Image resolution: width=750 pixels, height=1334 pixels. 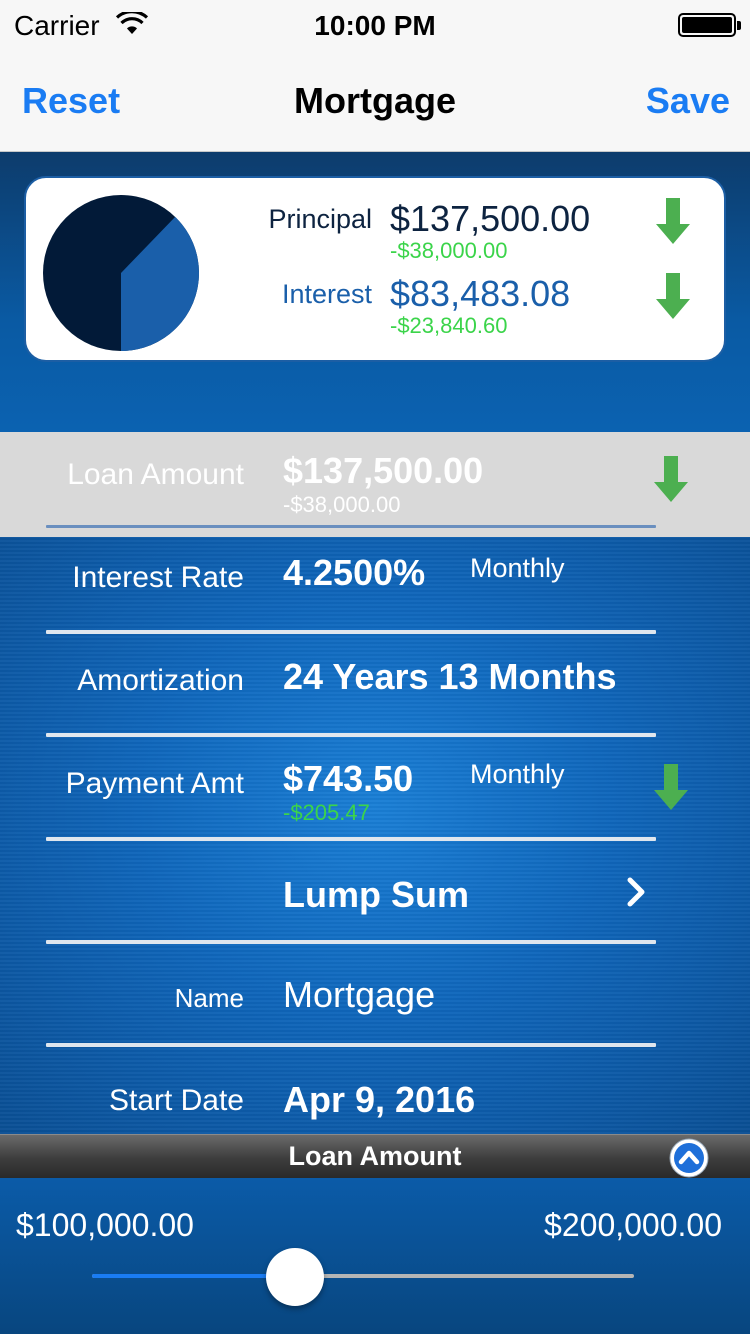 I want to click on slider-panel-title: Loan Amount, so click(x=375, y=1156).